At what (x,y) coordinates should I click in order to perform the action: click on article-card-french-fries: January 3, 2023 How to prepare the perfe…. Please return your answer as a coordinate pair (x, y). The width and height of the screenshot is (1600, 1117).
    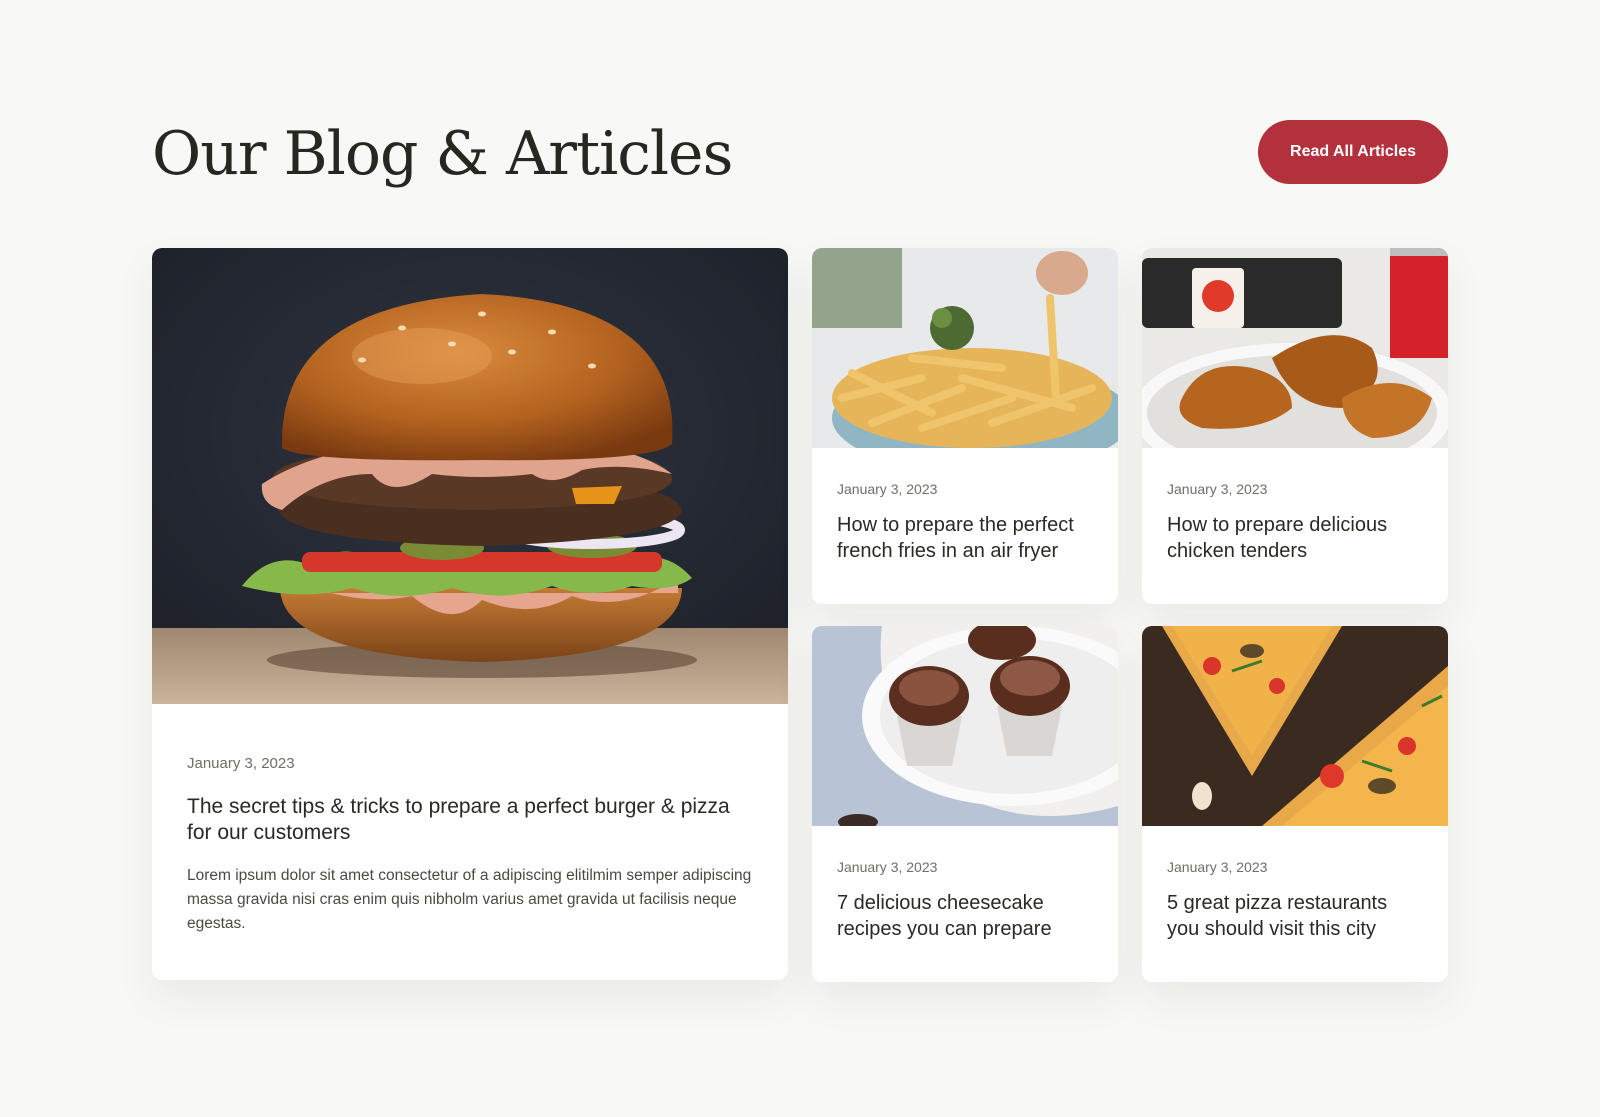
    Looking at the image, I should click on (965, 426).